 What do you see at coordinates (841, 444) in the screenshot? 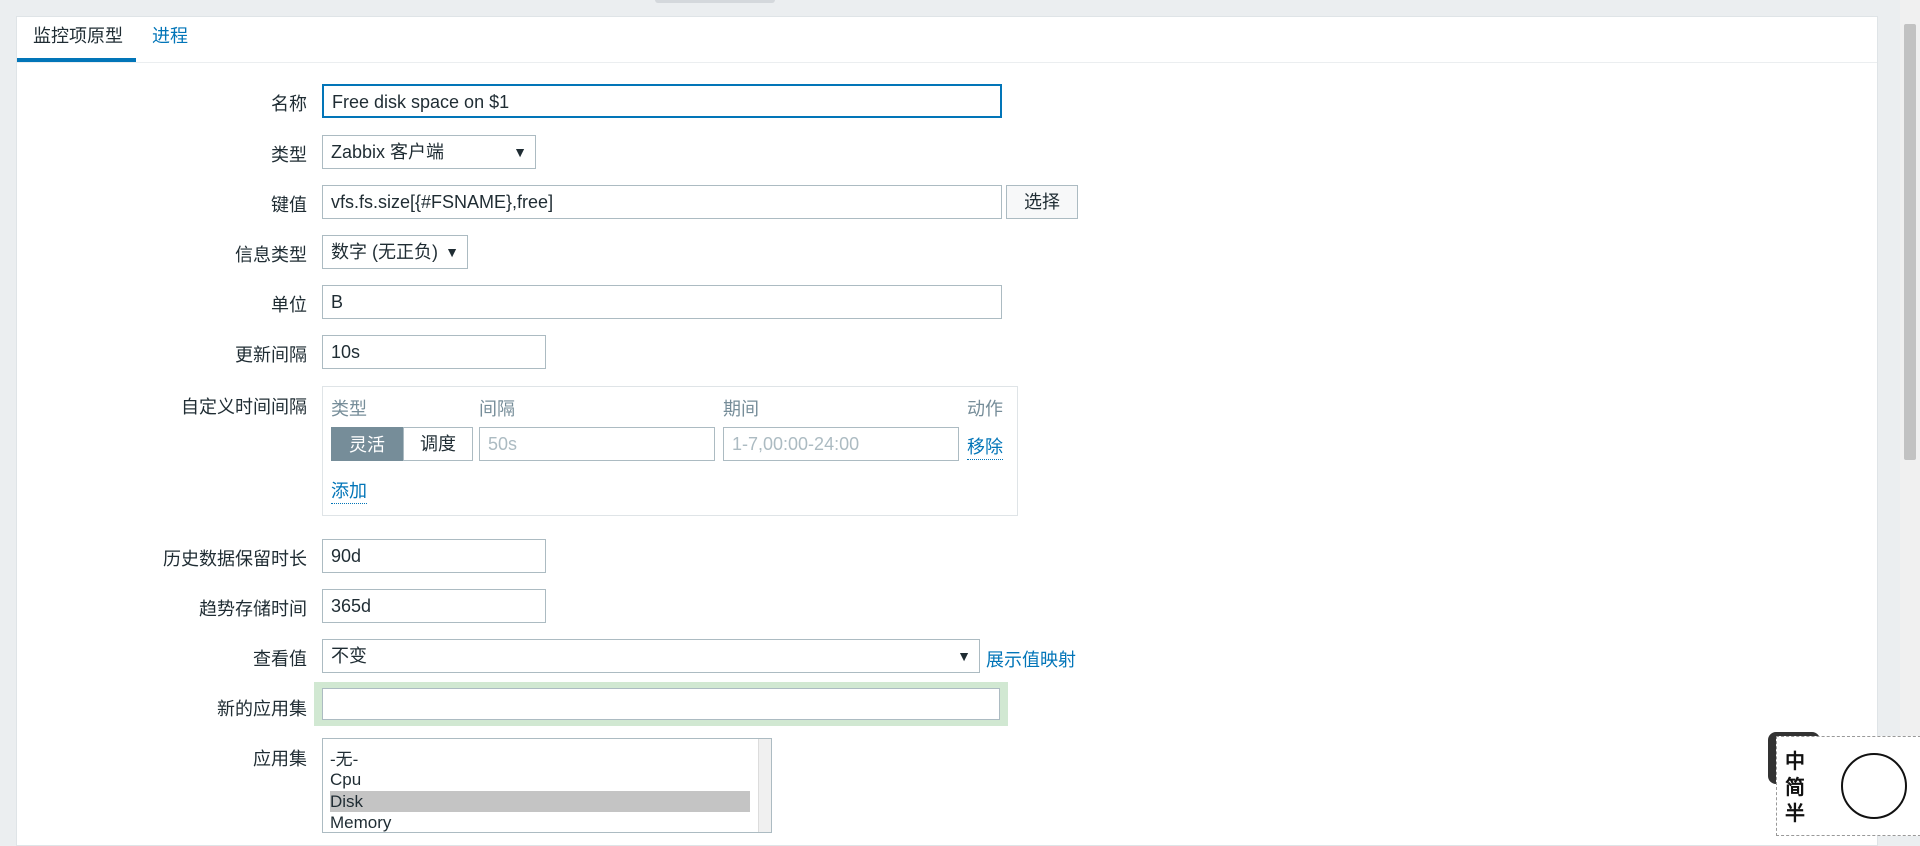
I see `period-input: 1-7,00:00-24:00` at bounding box center [841, 444].